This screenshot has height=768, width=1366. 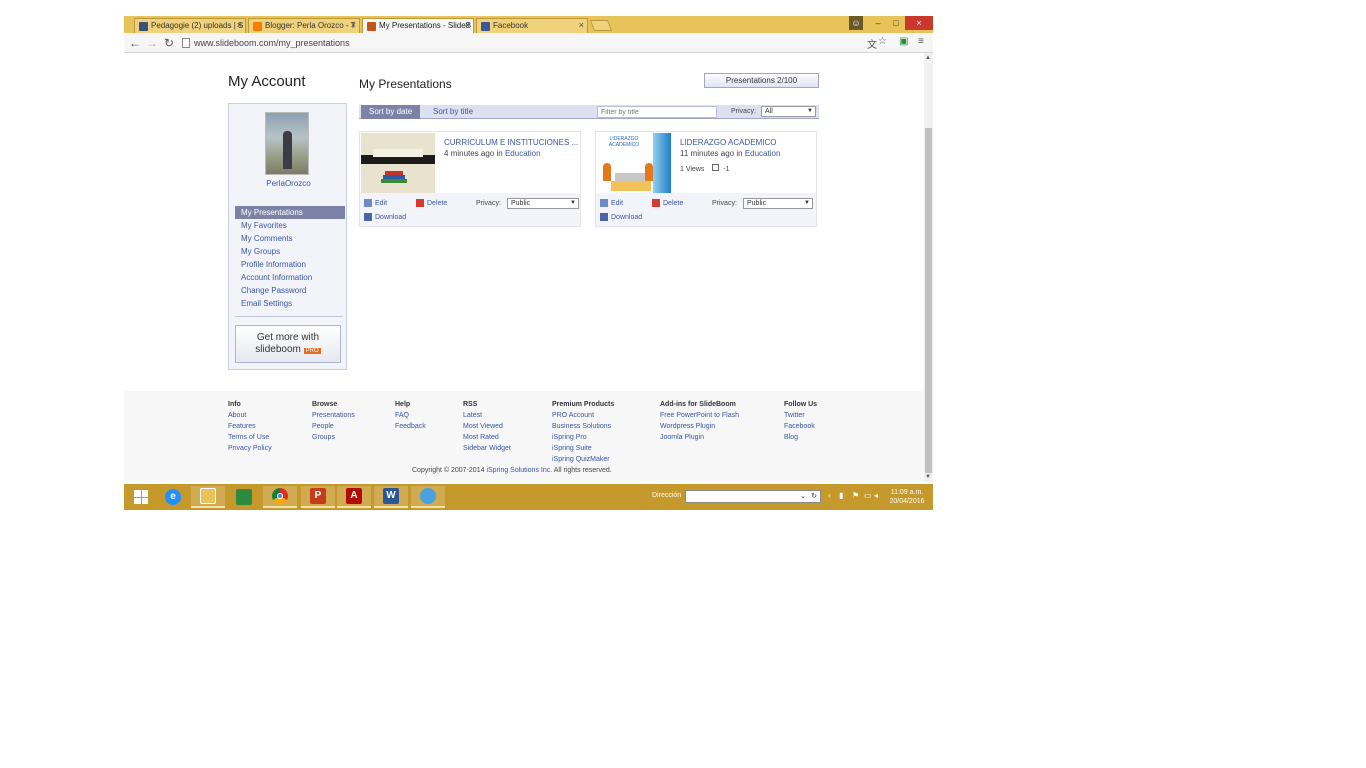 I want to click on footer-link: Facebook, so click(x=800, y=426).